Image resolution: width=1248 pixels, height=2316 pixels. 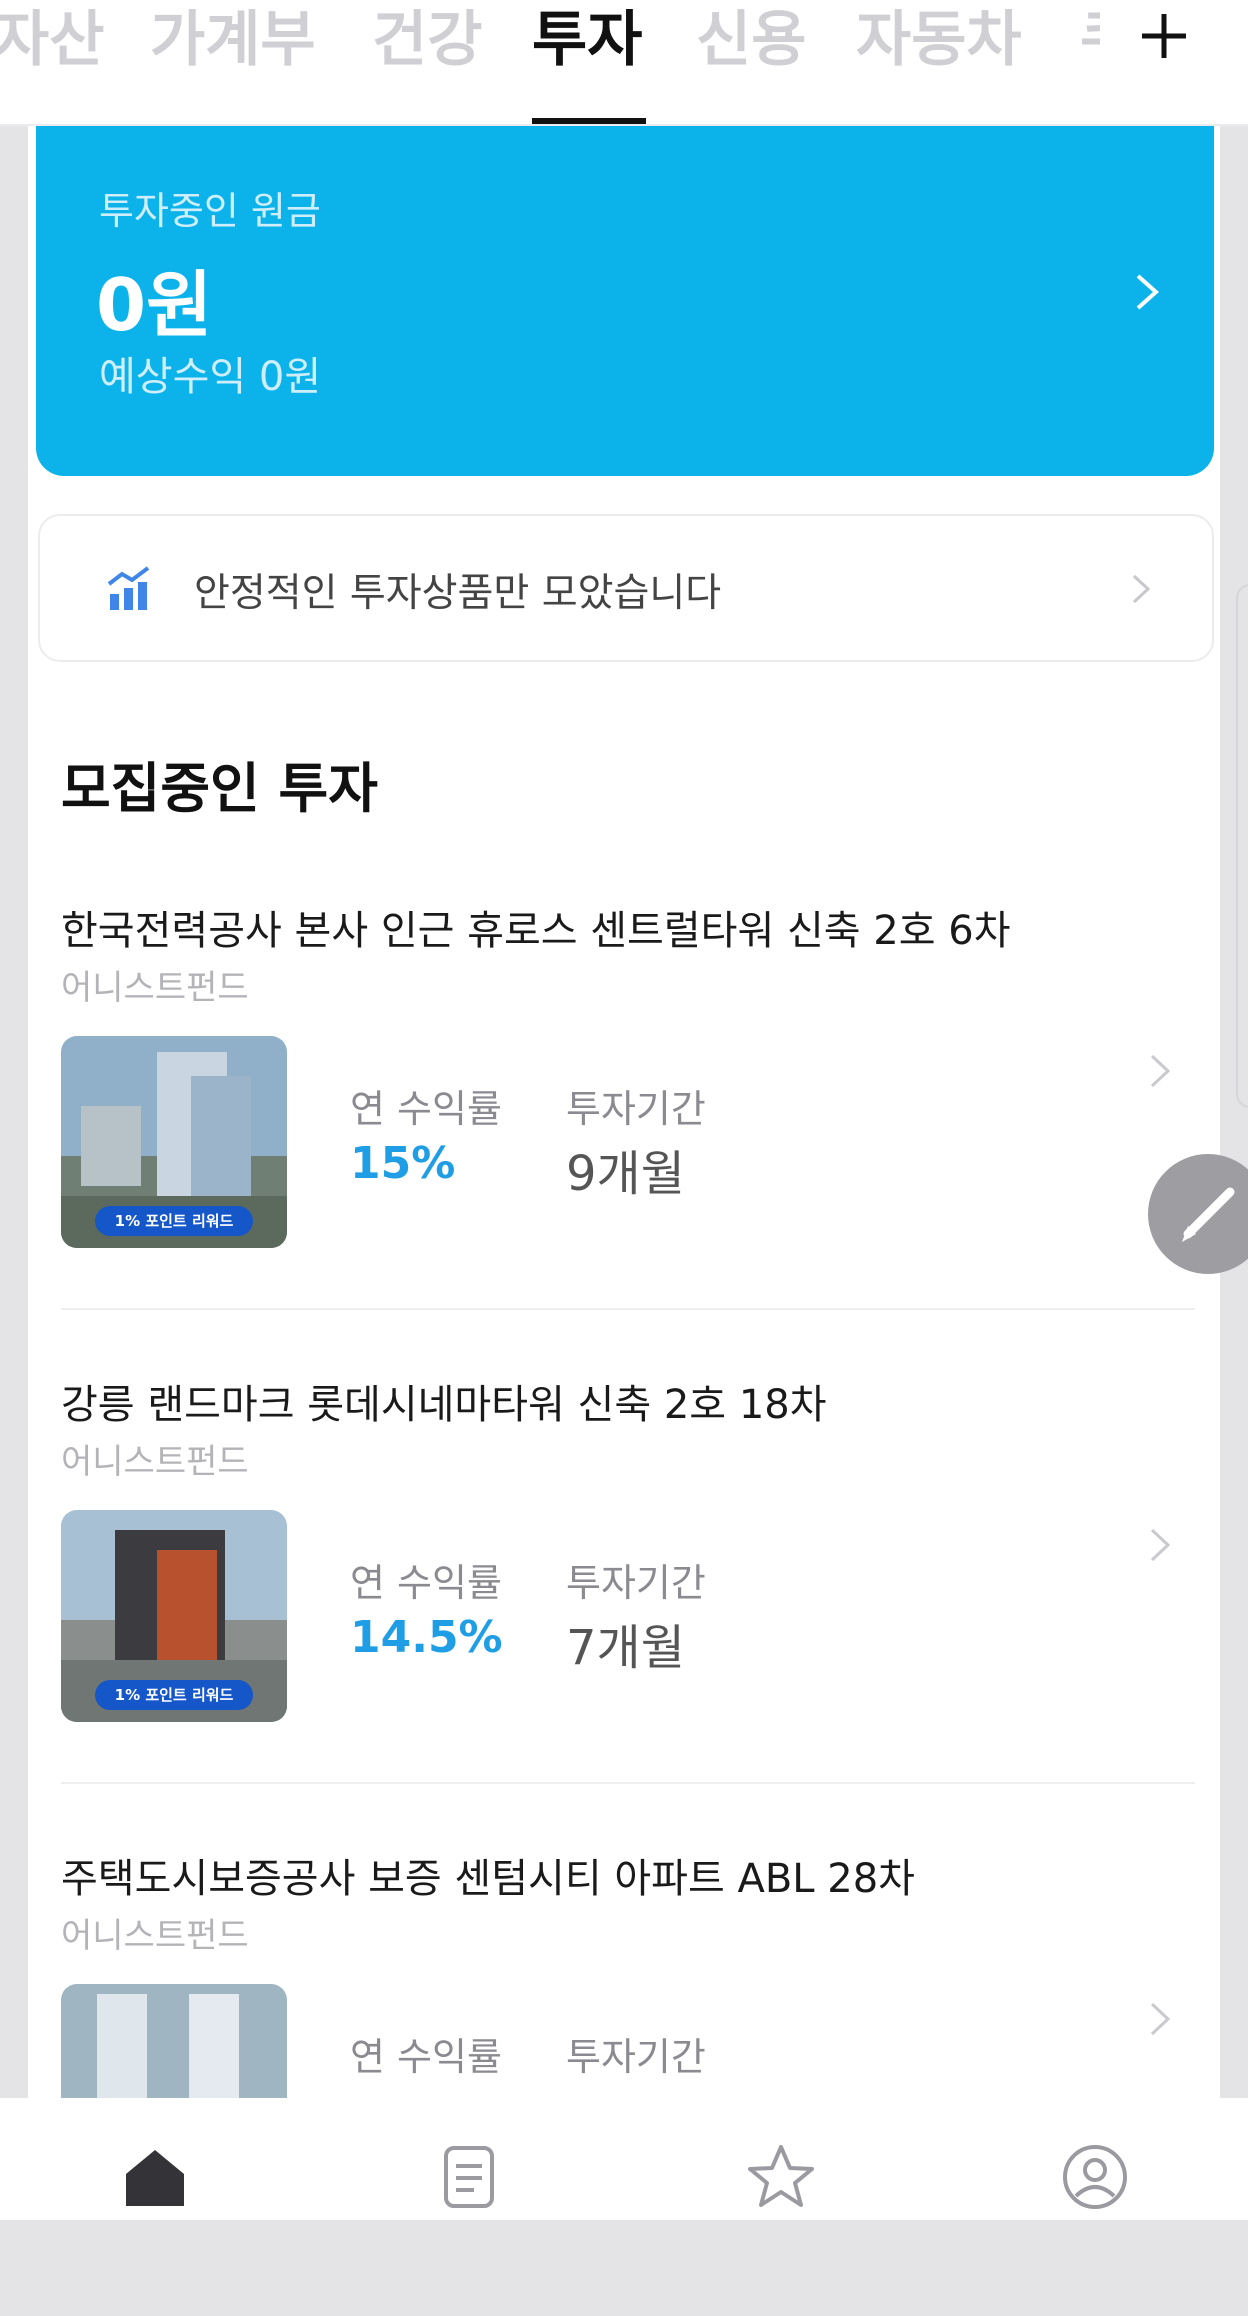 I want to click on profile-icon, so click(x=1095, y=2177).